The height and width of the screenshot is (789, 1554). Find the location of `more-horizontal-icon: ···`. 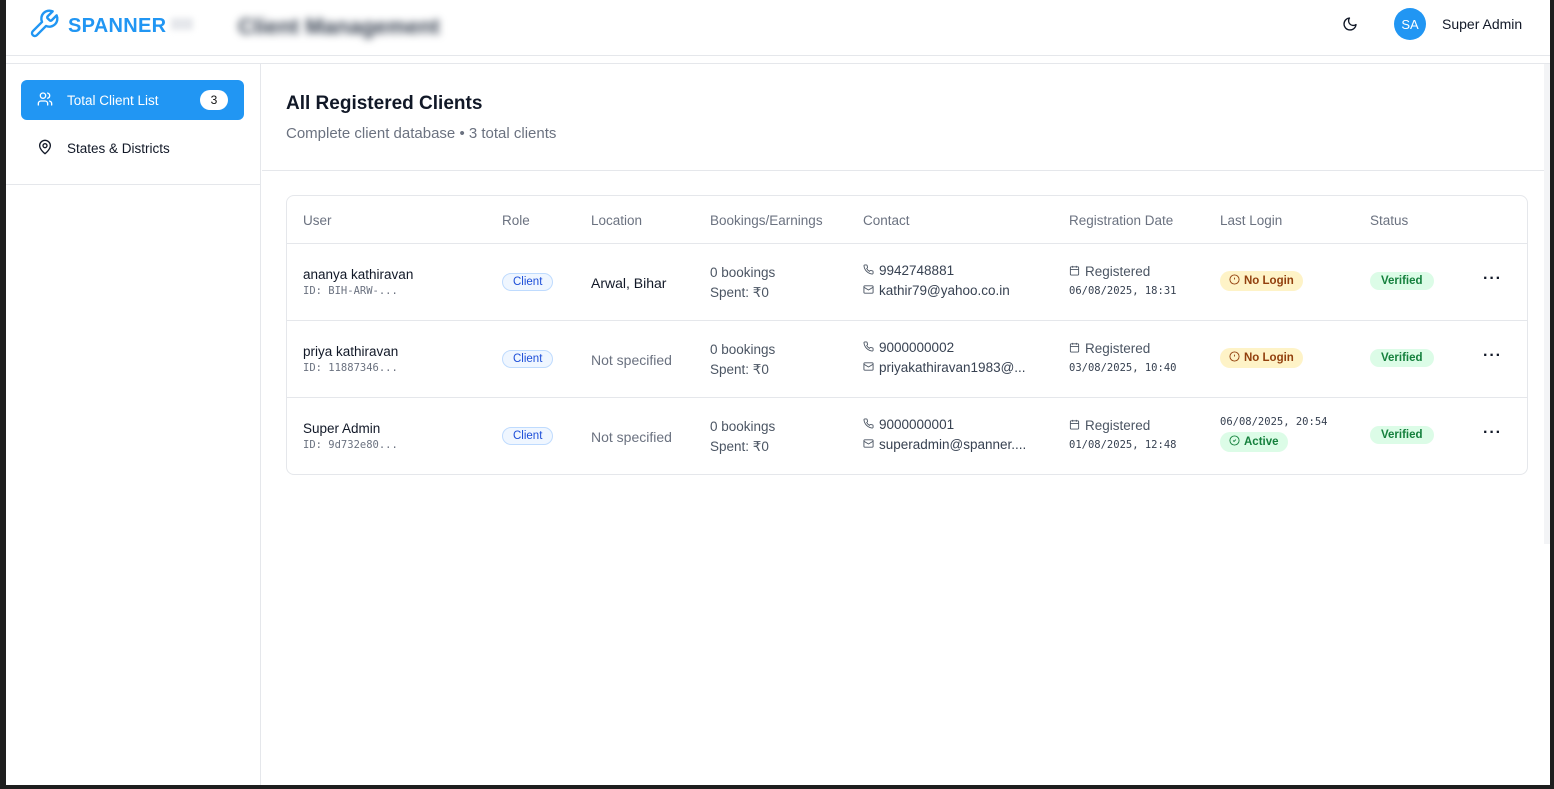

more-horizontal-icon: ··· is located at coordinates (1492, 355).